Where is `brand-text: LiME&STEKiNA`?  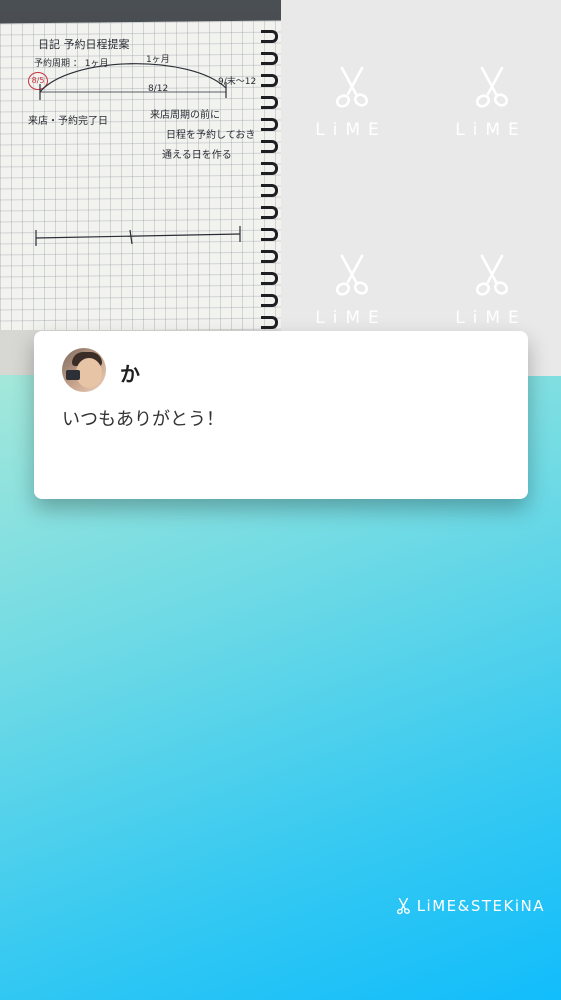 brand-text: LiME&STEKiNA is located at coordinates (480, 906).